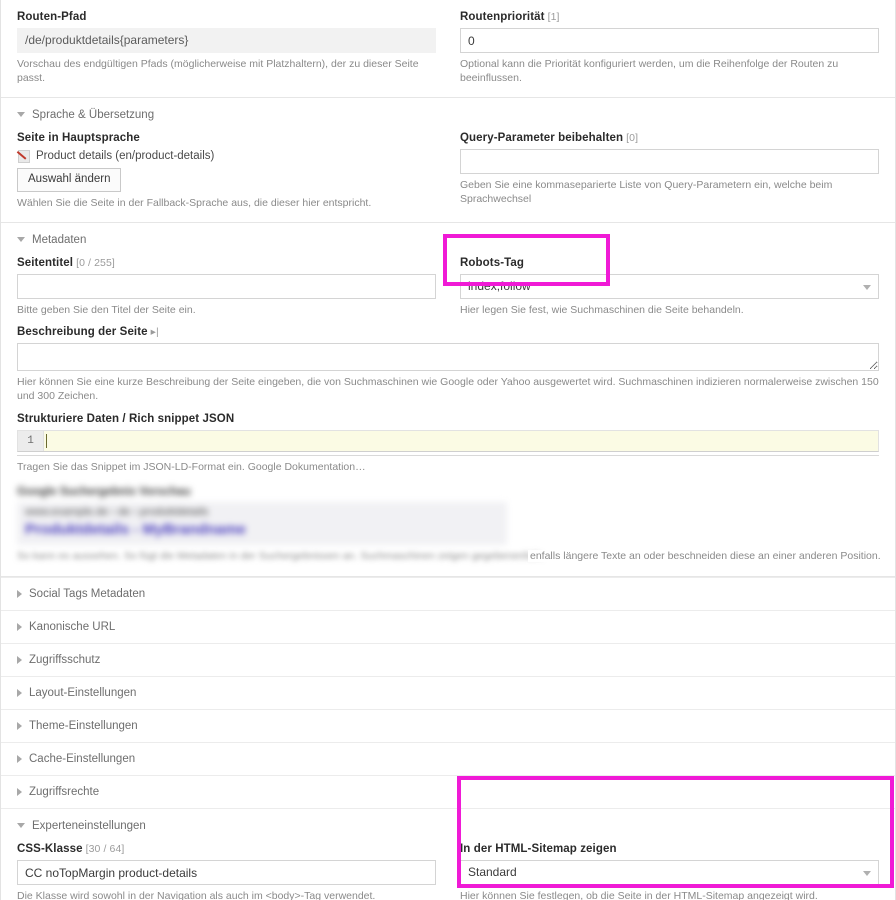 The width and height of the screenshot is (896, 900). Describe the element at coordinates (126, 419) in the screenshot. I see `rich-snippet-label: Strukturiere Daten / Rich snippet JSON` at that location.